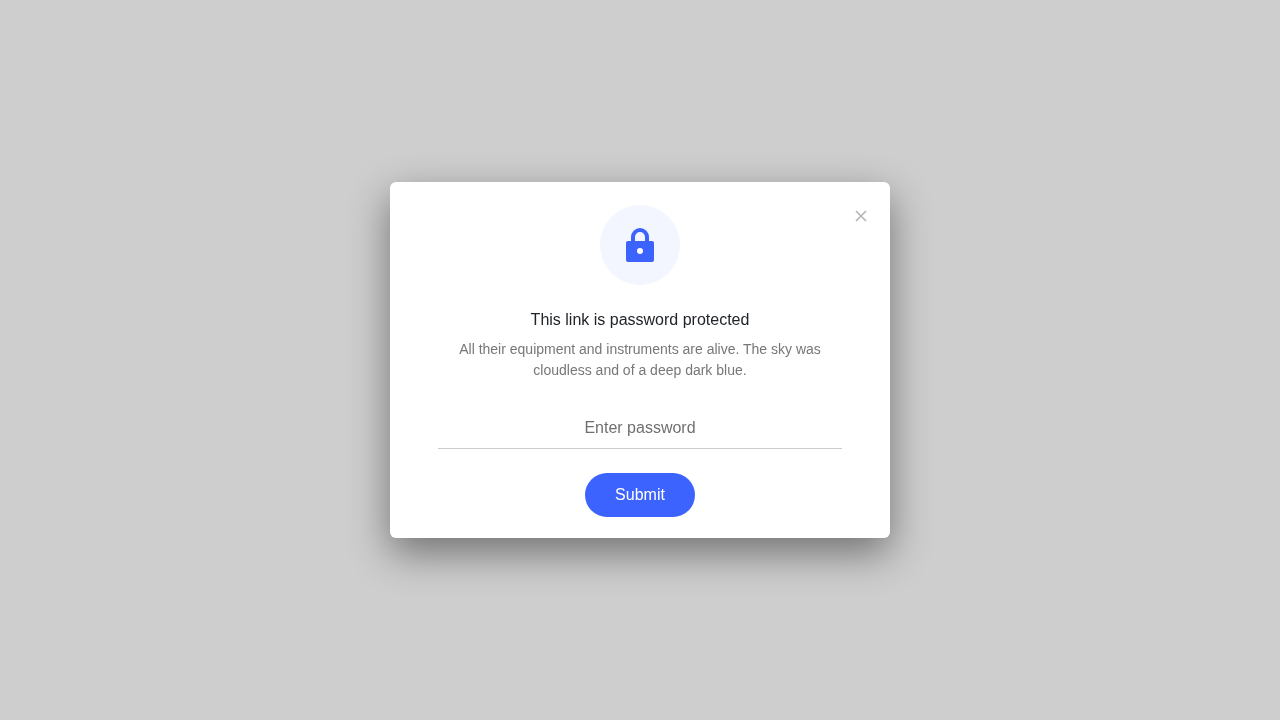  I want to click on dialog-message: All their equipment and instruments are alive. The sky was cloudless and of a deep dark blue., so click(640, 360).